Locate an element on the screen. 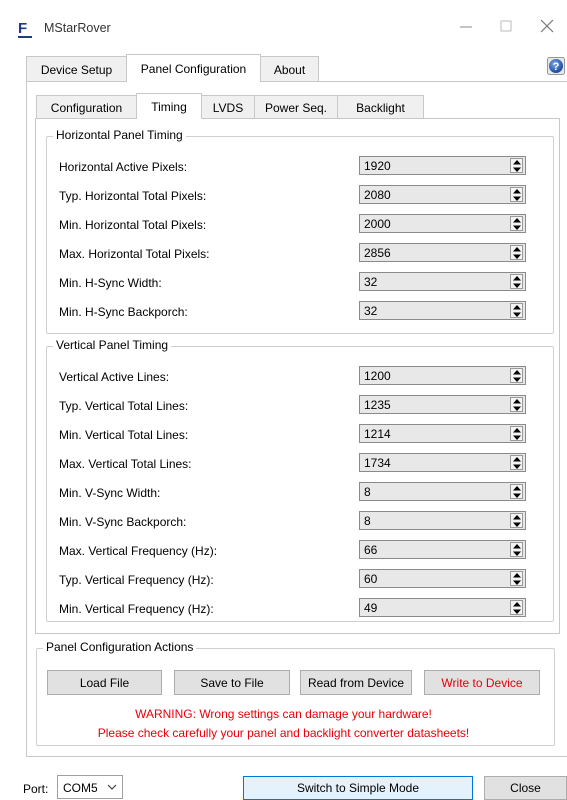 This screenshot has height=800, width=567. port-select: COM5 is located at coordinates (90, 787).